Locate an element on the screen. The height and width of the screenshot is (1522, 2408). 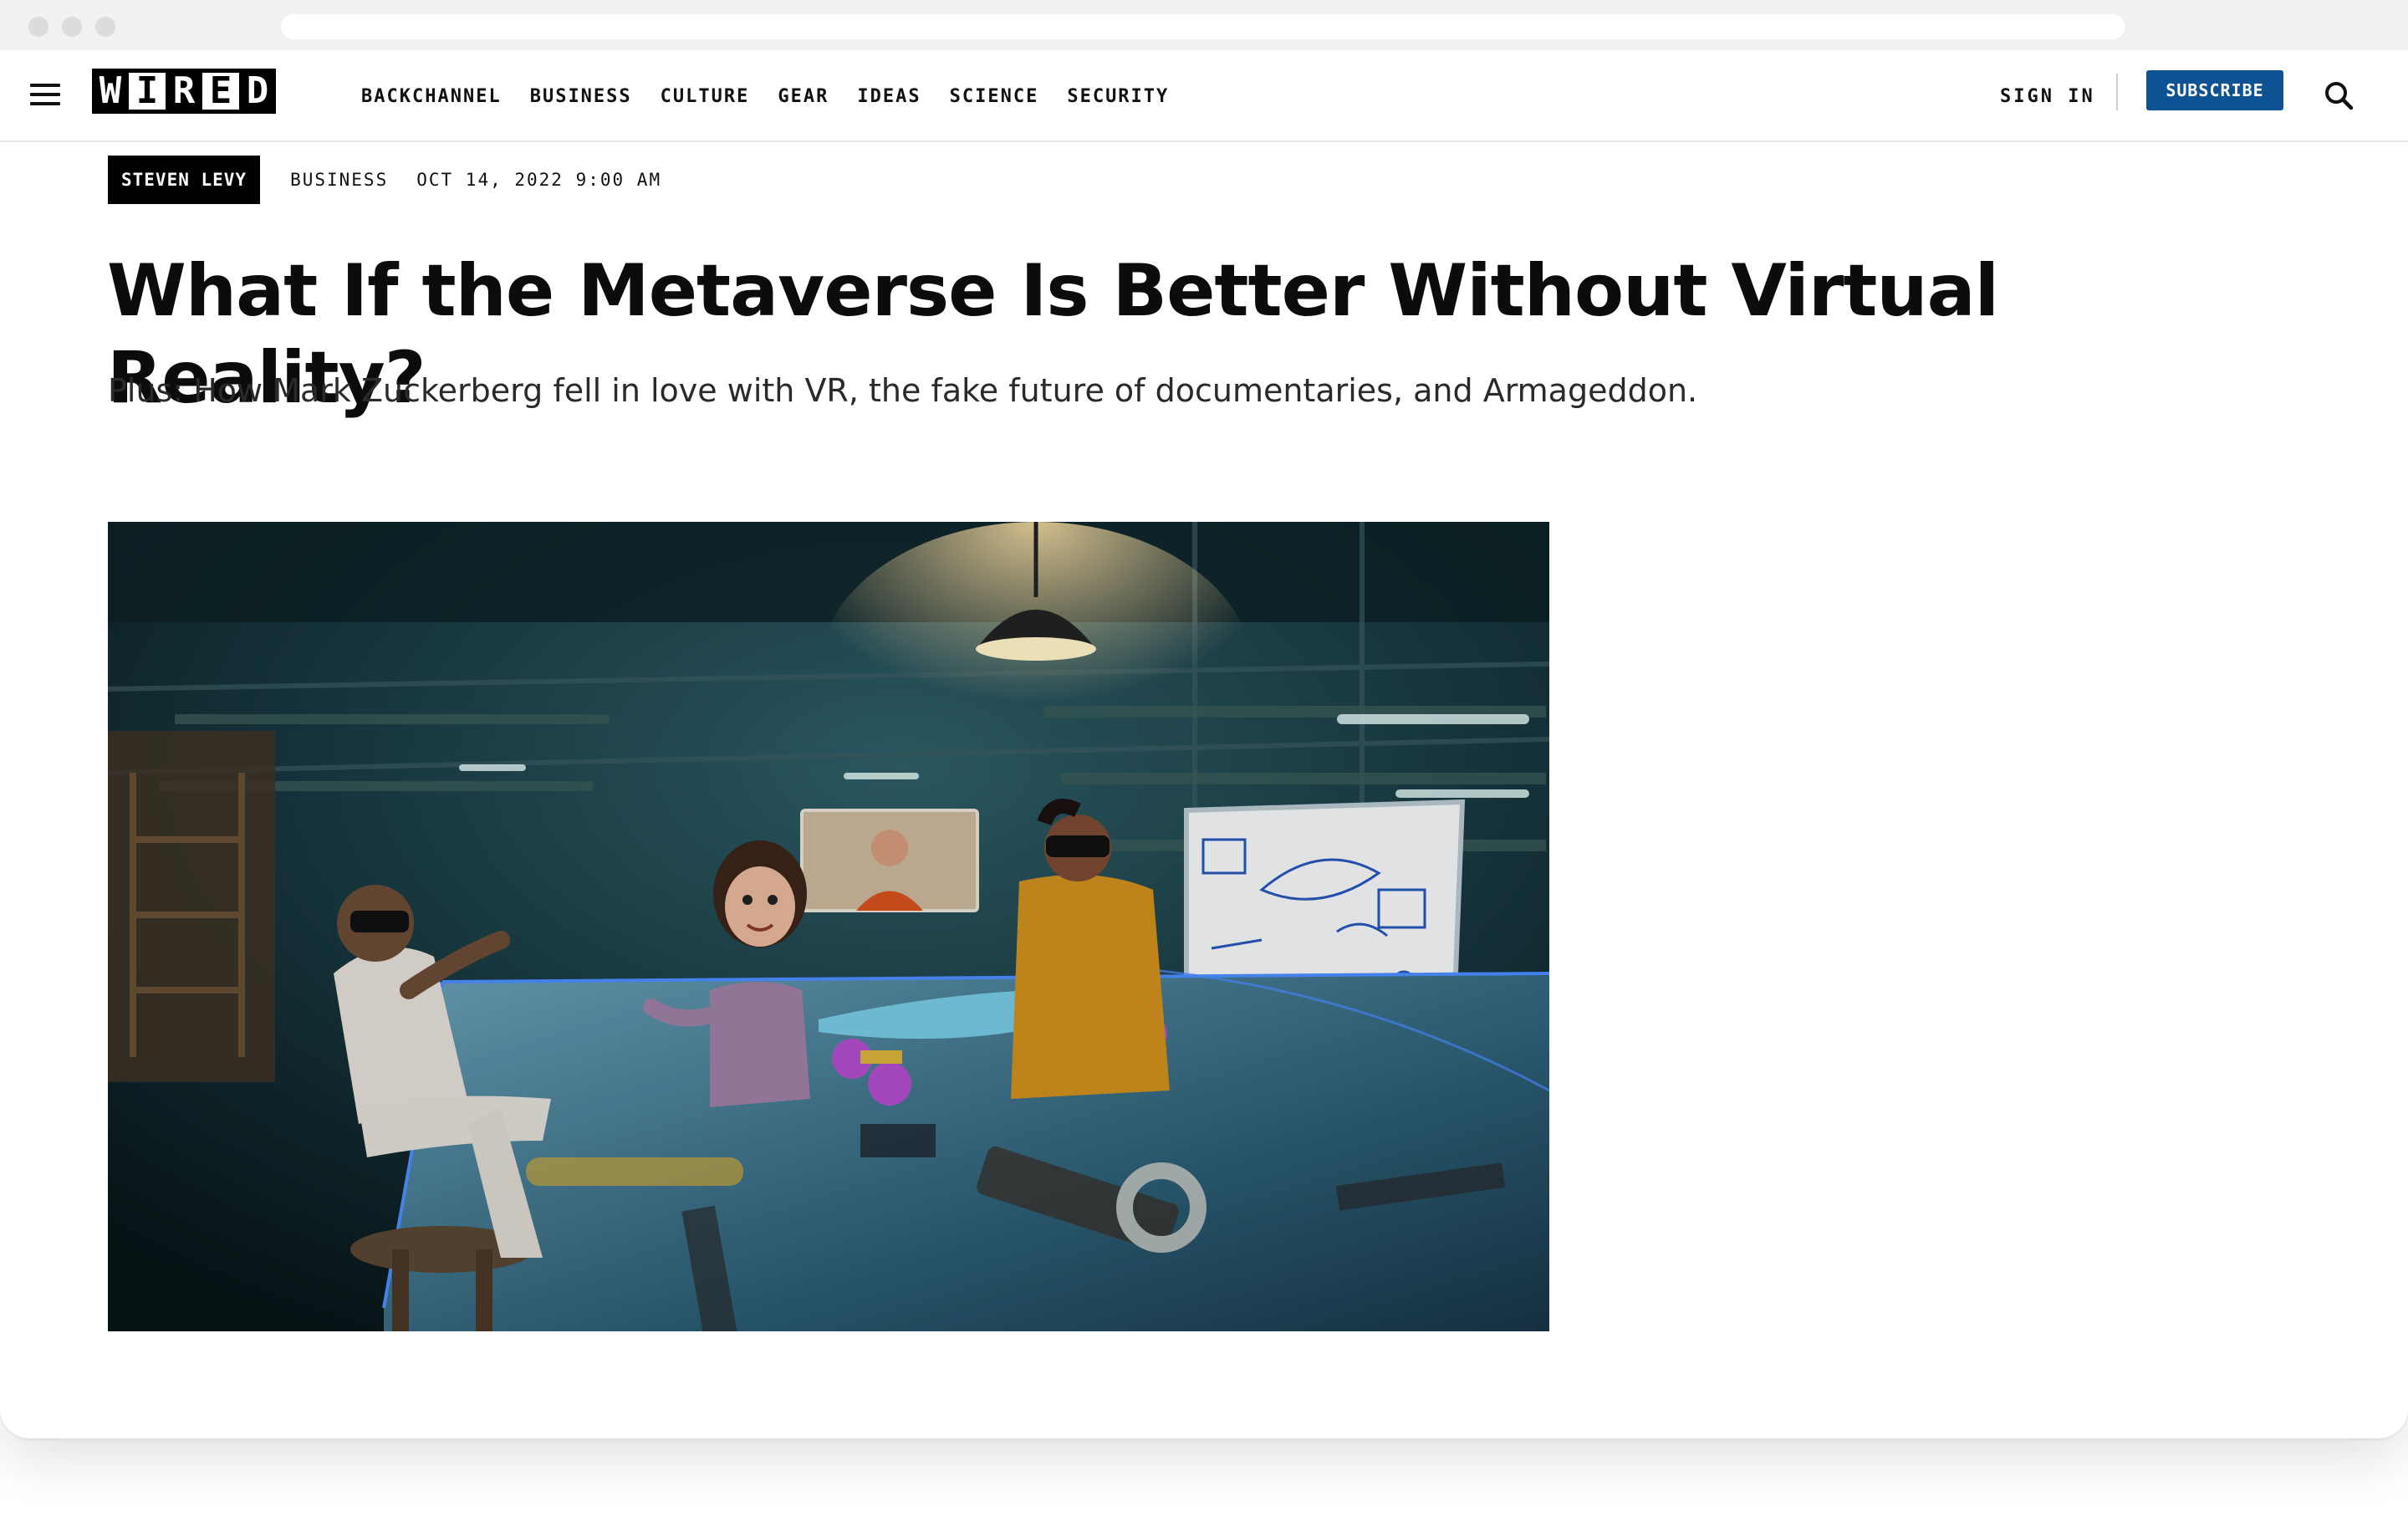
subscribe-button: SUBSCRIBE is located at coordinates (2215, 90).